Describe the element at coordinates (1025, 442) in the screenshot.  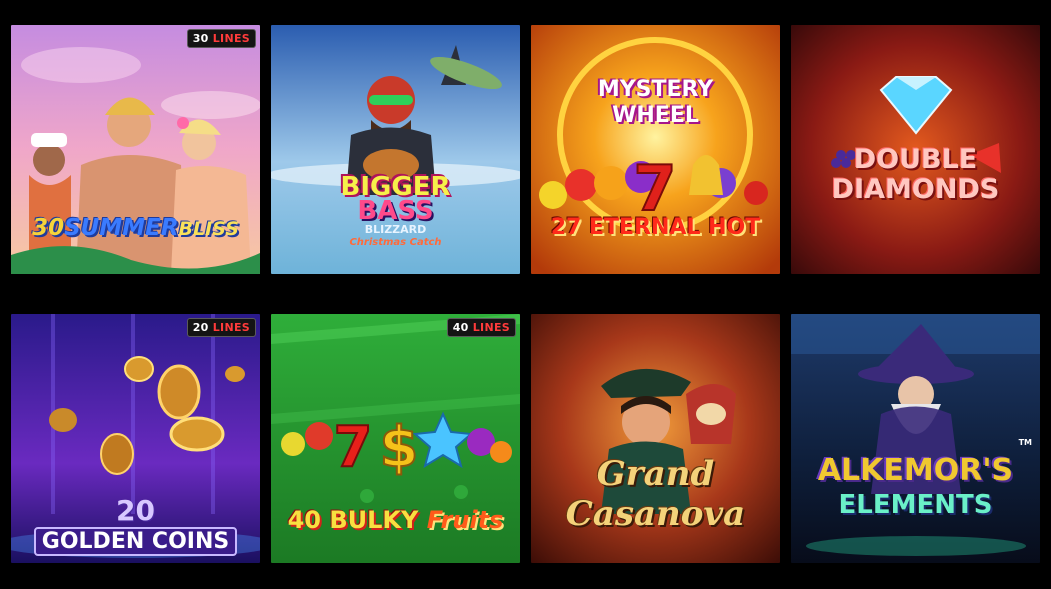
I see `trademark-mark: TM` at that location.